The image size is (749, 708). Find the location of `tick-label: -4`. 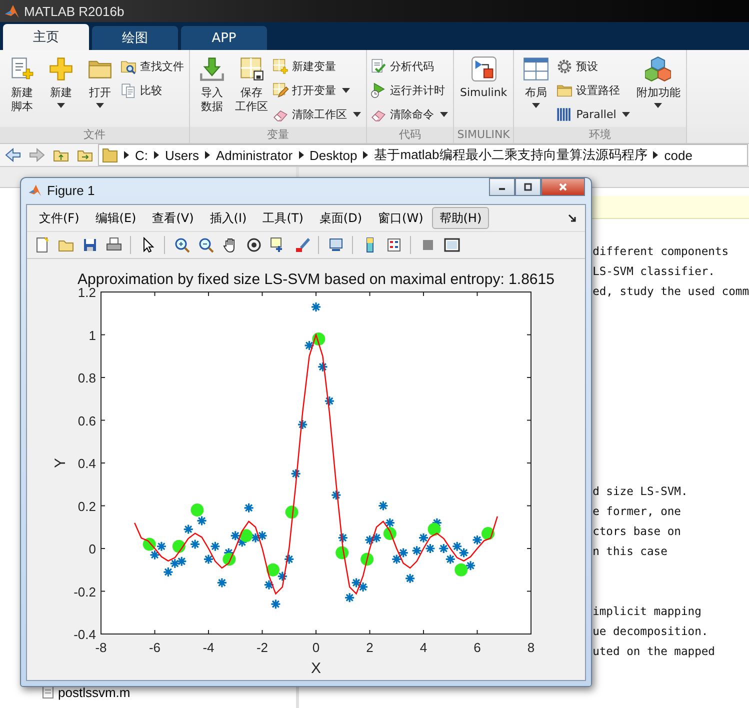

tick-label: -4 is located at coordinates (208, 647).